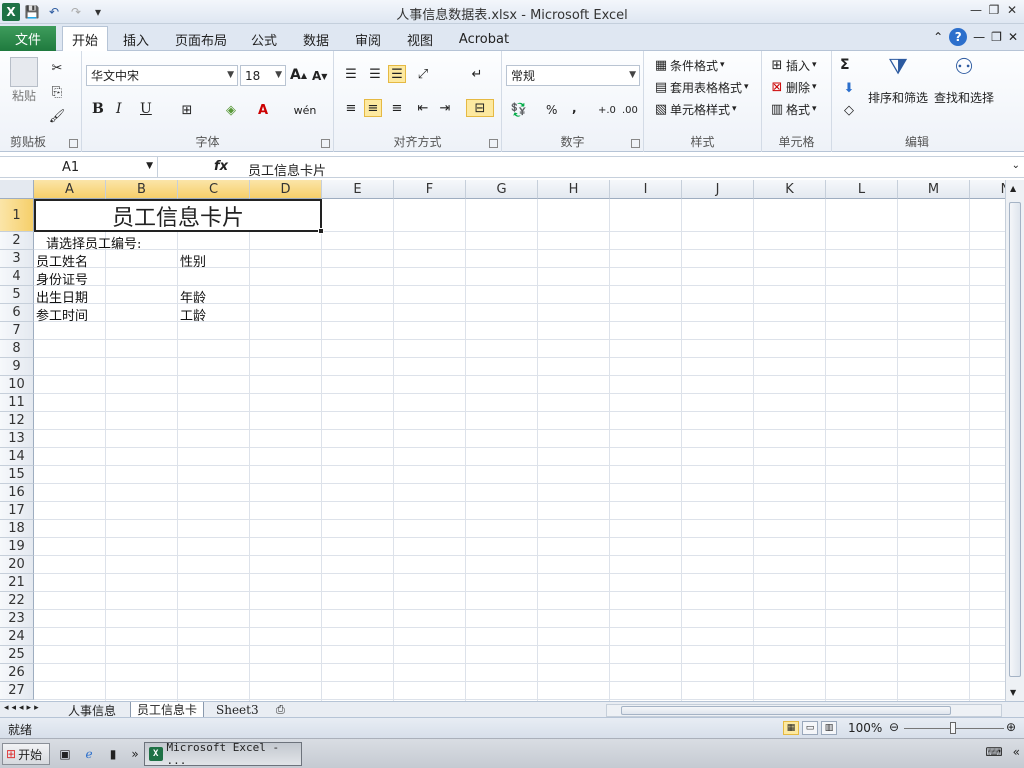 The image size is (1024, 768). Describe the element at coordinates (62, 278) in the screenshot. I see `cell-a4: 身份证号` at that location.